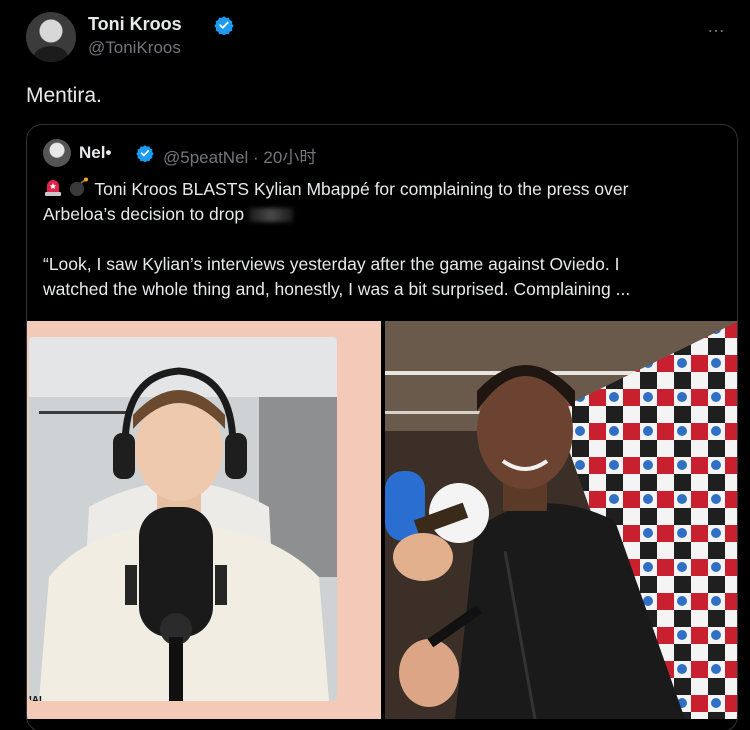 Image resolution: width=750 pixels, height=730 pixels. What do you see at coordinates (51, 37) in the screenshot?
I see `author-avatar` at bounding box center [51, 37].